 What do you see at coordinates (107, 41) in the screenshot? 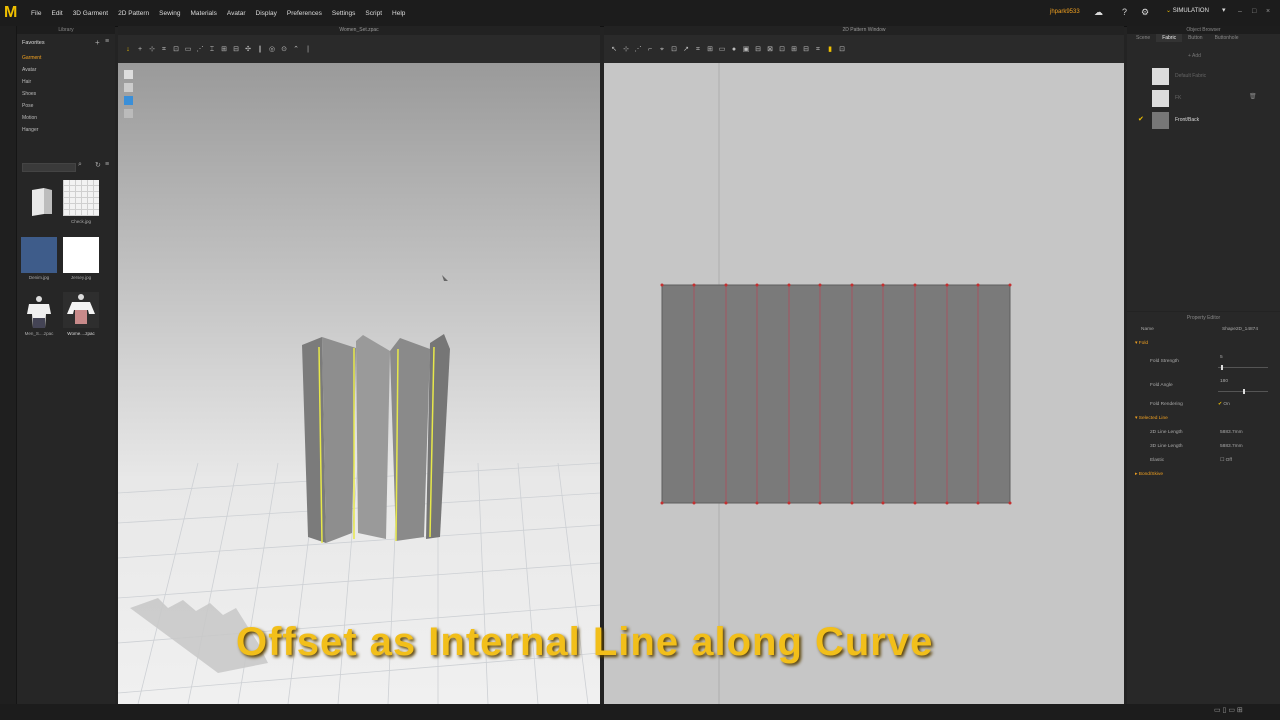
I see `list-view-icon: ≡` at bounding box center [107, 41].